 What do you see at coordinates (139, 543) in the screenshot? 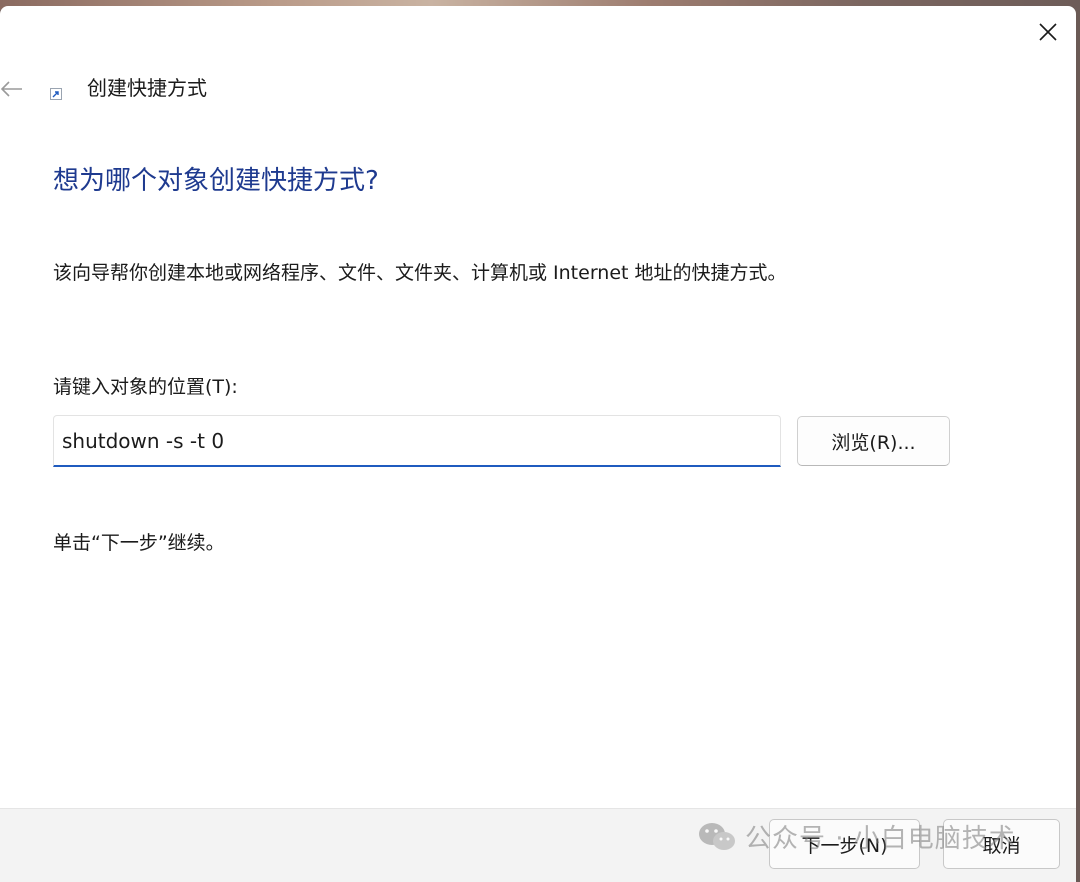
I see `continue-hint: 单击“下一步”继续。` at bounding box center [139, 543].